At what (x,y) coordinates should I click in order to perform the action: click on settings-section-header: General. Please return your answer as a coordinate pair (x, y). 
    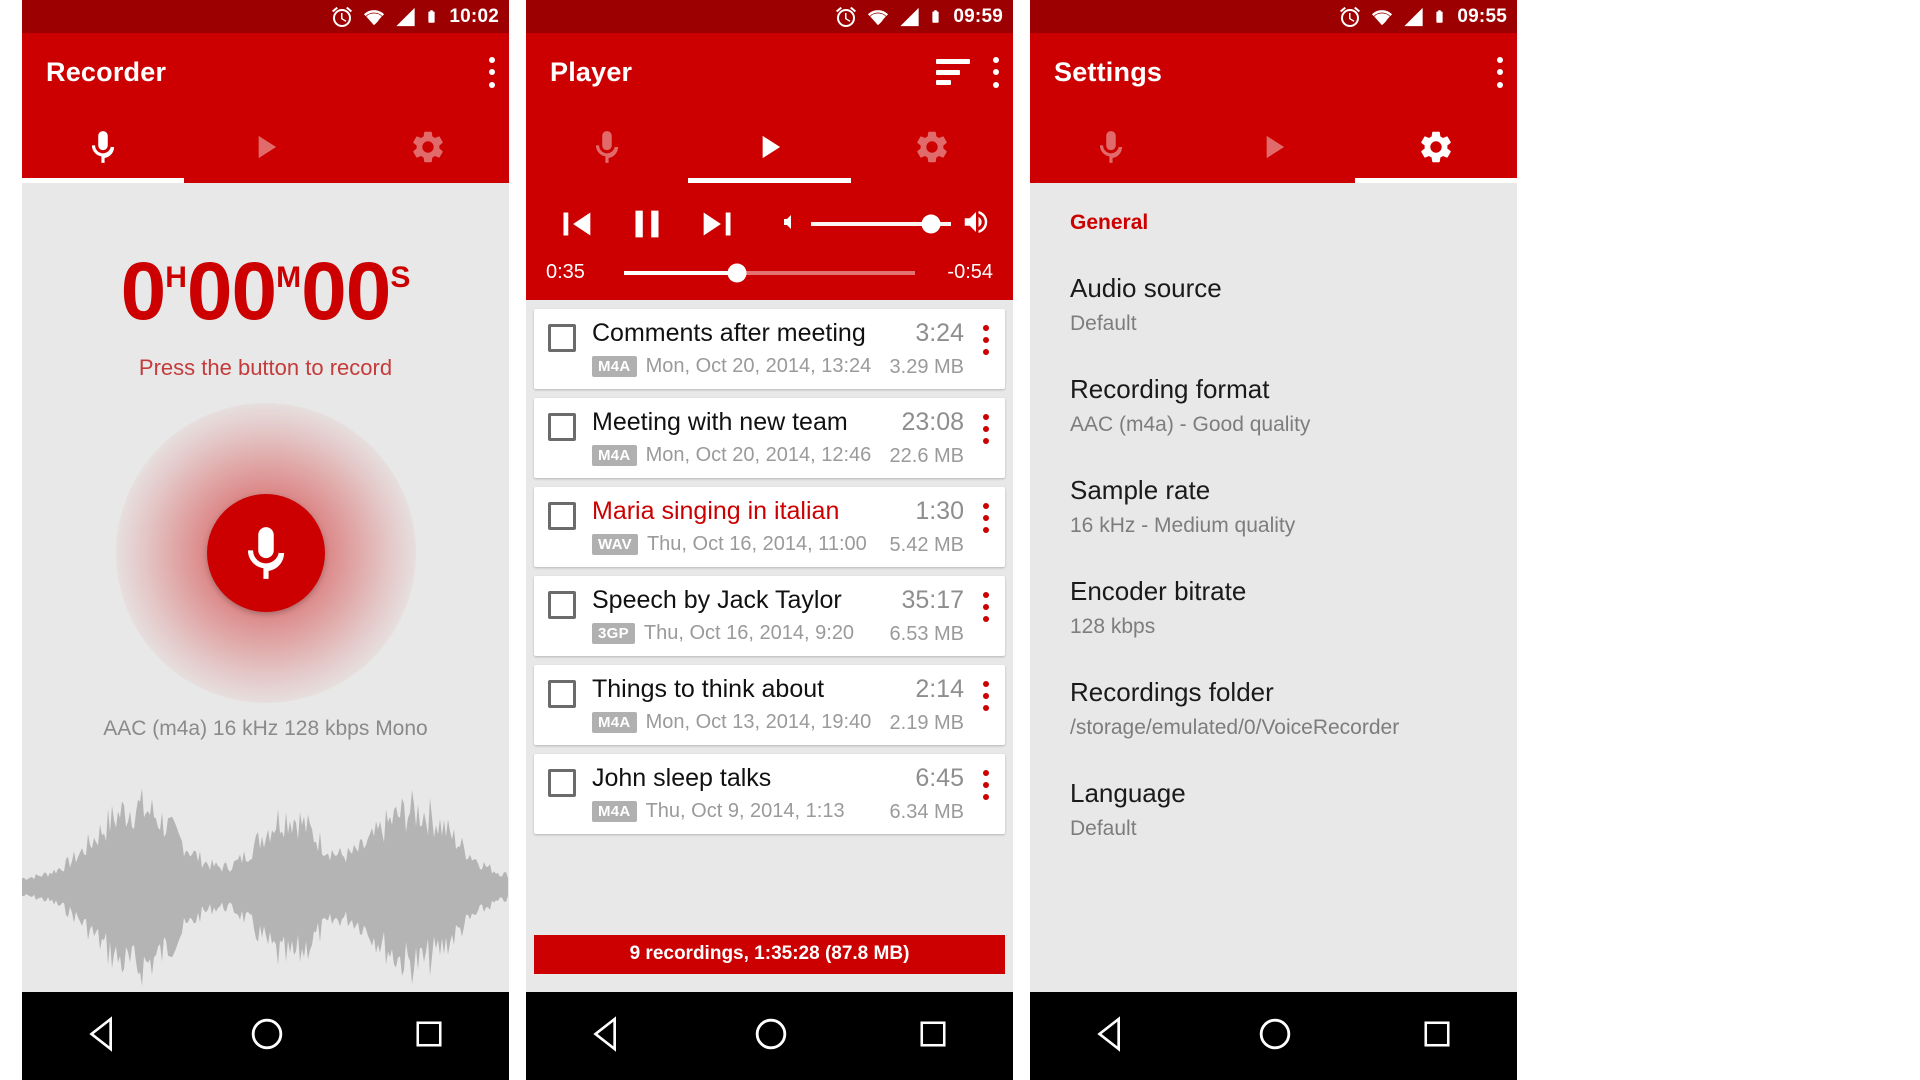
    Looking at the image, I should click on (1109, 222).